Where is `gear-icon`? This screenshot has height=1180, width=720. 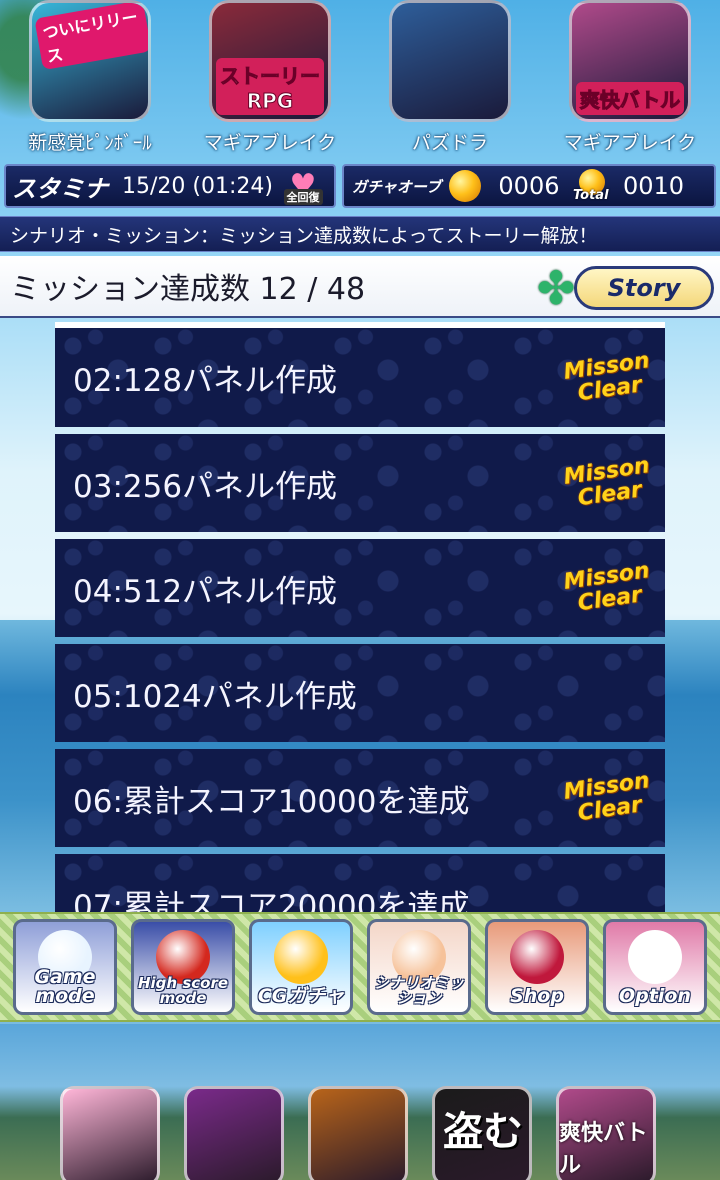 gear-icon is located at coordinates (655, 957).